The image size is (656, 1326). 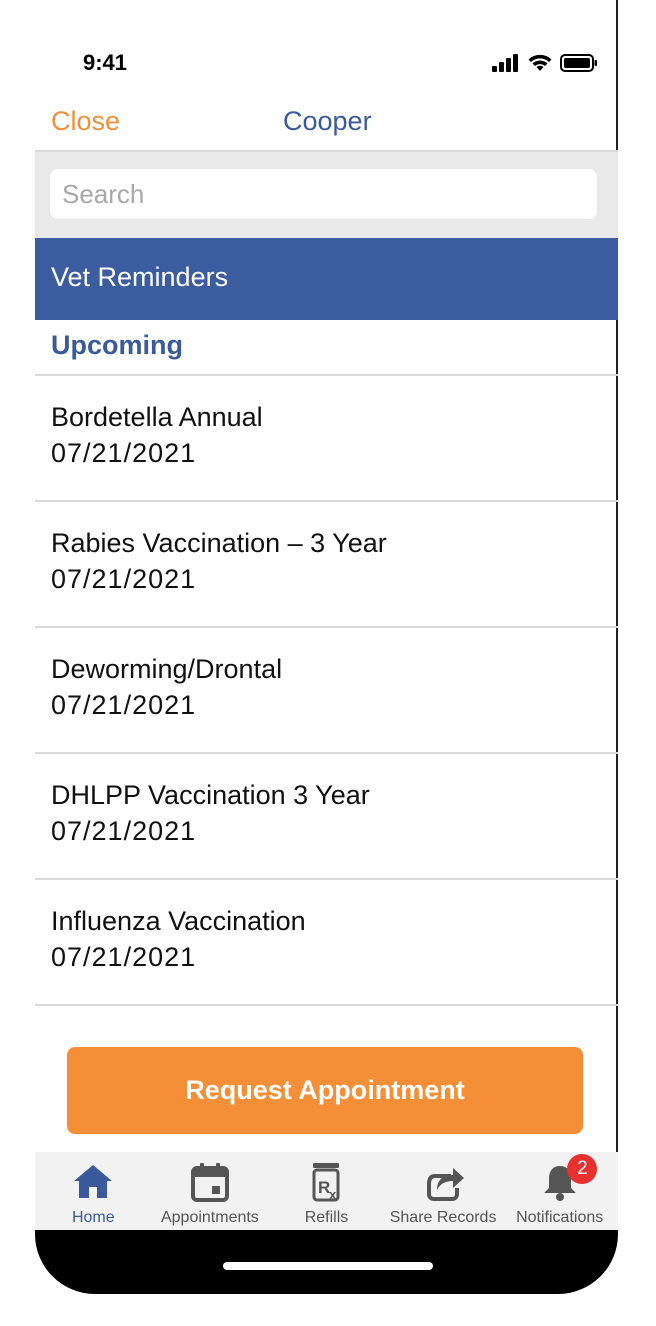 I want to click on tab-appointments: Appointments, so click(x=210, y=1191).